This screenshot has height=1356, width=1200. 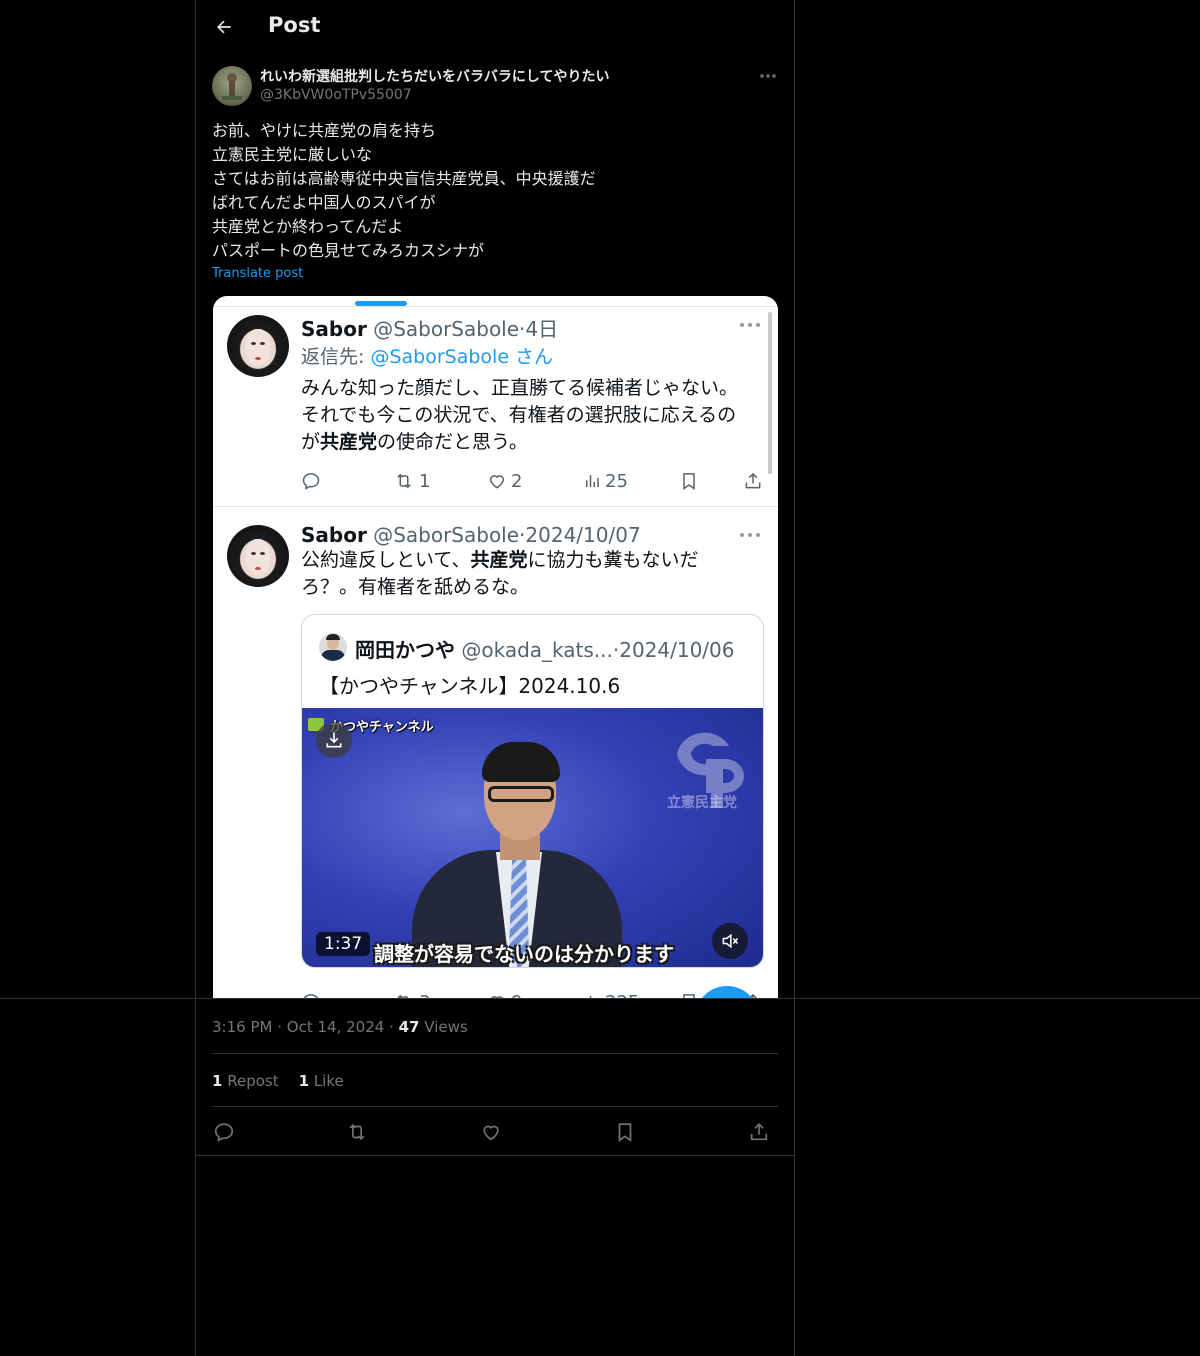 I want to click on tweet-body-line: が共産党の使命だと思う。, so click(x=519, y=442).